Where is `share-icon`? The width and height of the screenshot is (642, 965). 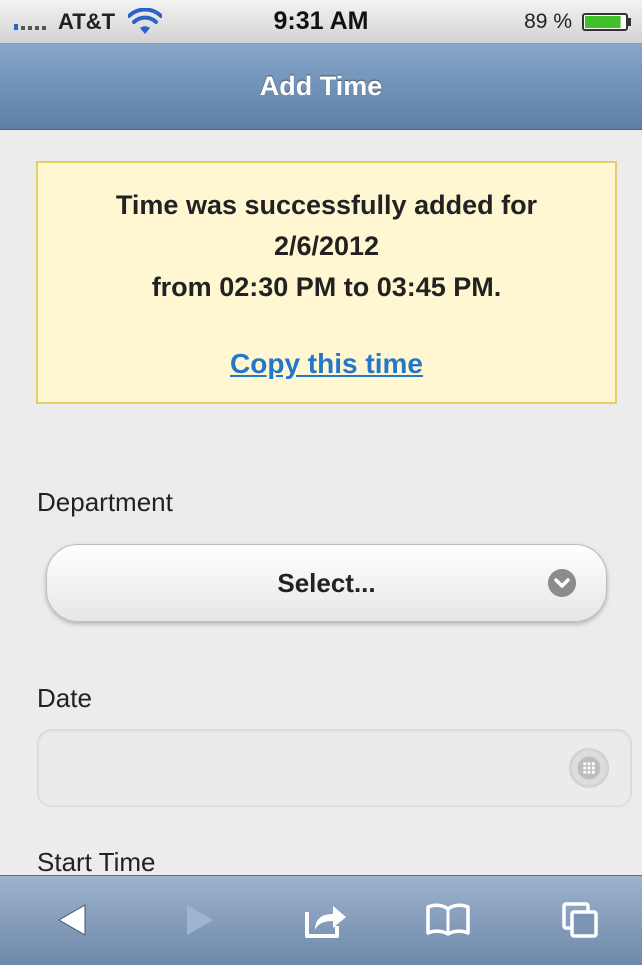 share-icon is located at coordinates (325, 922).